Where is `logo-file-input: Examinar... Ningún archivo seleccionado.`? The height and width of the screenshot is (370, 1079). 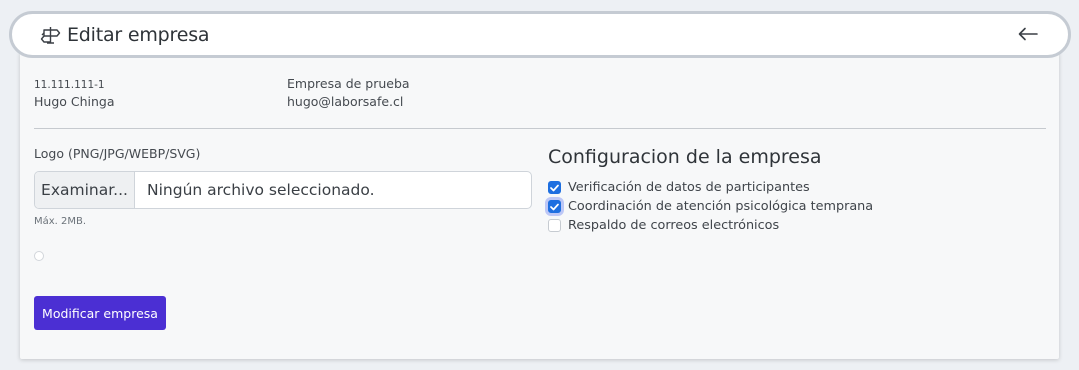 logo-file-input: Examinar... Ningún archivo seleccionado. is located at coordinates (283, 190).